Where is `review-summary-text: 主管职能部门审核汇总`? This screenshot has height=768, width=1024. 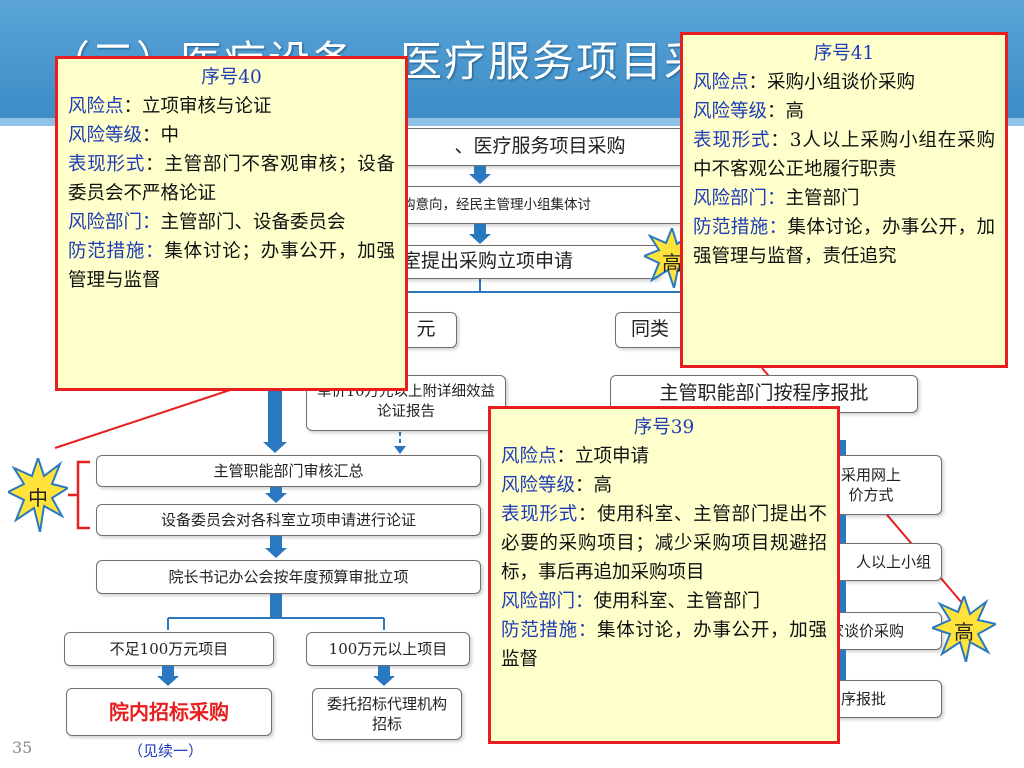 review-summary-text: 主管职能部门审核汇总 is located at coordinates (288, 470).